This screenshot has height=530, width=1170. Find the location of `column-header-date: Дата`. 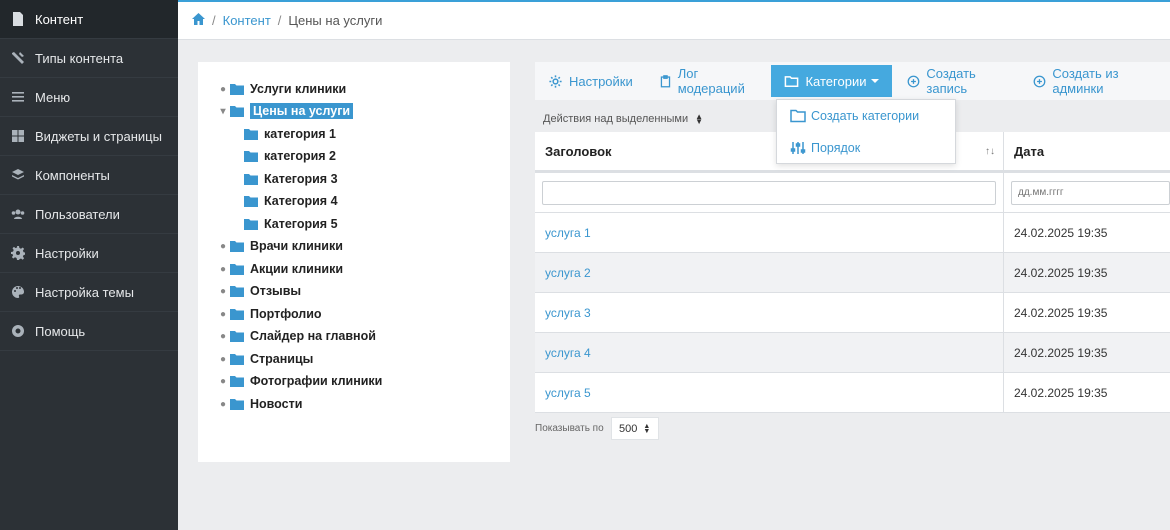

column-header-date: Дата is located at coordinates (1087, 151).